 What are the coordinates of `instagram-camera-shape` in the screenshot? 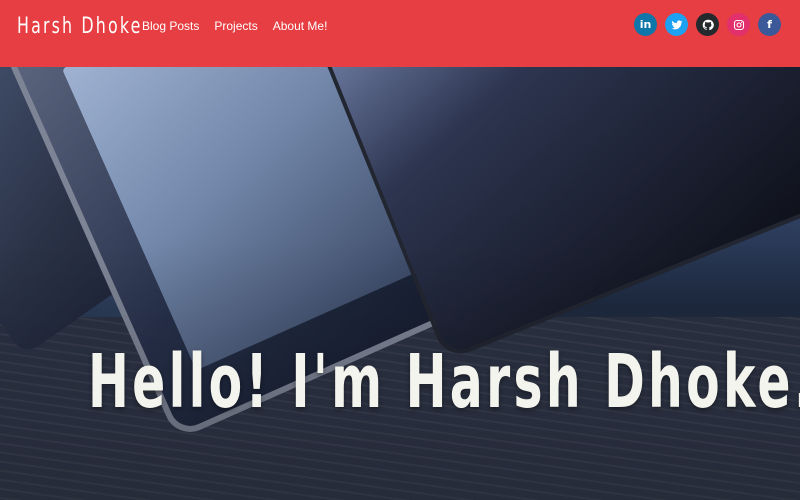 It's located at (738, 24).